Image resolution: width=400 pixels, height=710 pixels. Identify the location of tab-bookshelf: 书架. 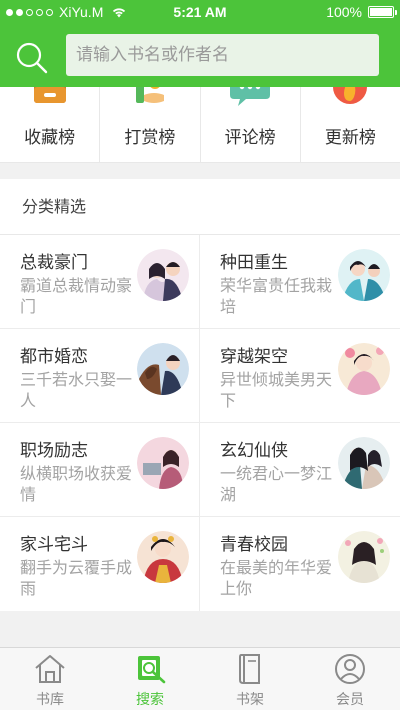
(250, 679).